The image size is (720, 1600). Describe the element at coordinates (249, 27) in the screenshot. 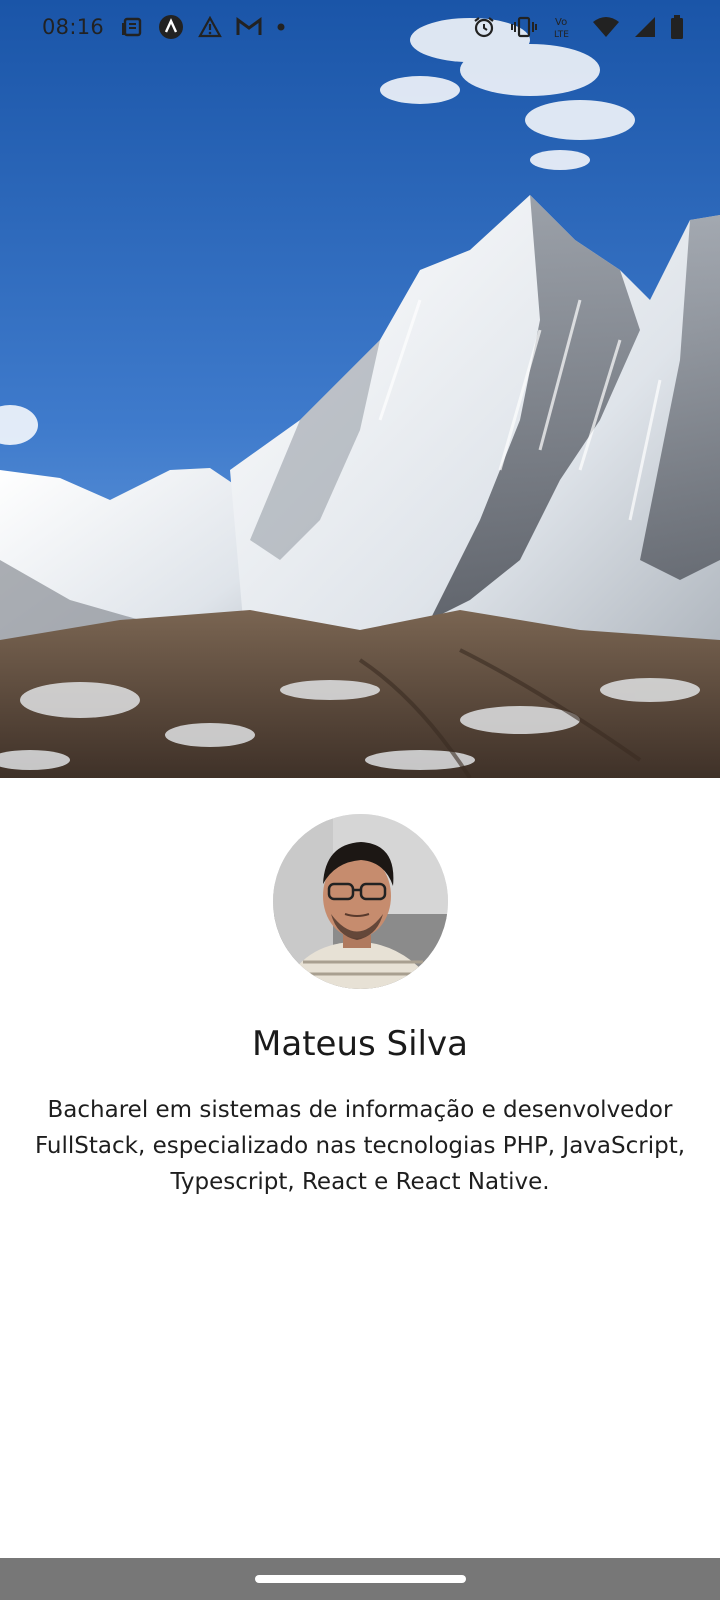

I see `gmail-icon` at that location.